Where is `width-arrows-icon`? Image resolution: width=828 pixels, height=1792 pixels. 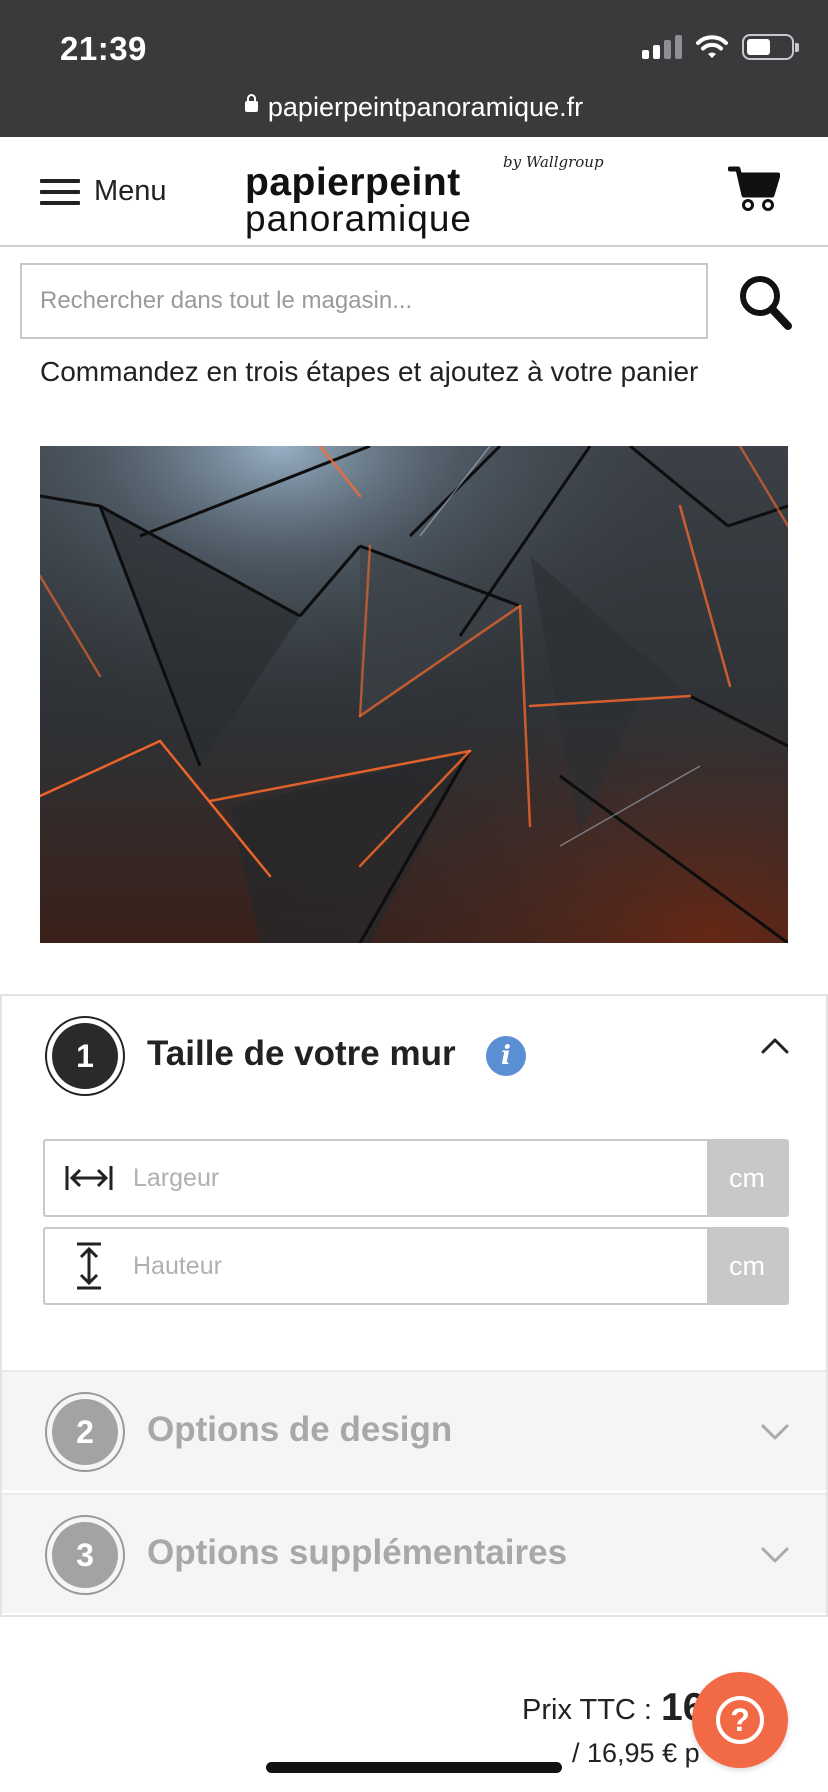 width-arrows-icon is located at coordinates (89, 1178).